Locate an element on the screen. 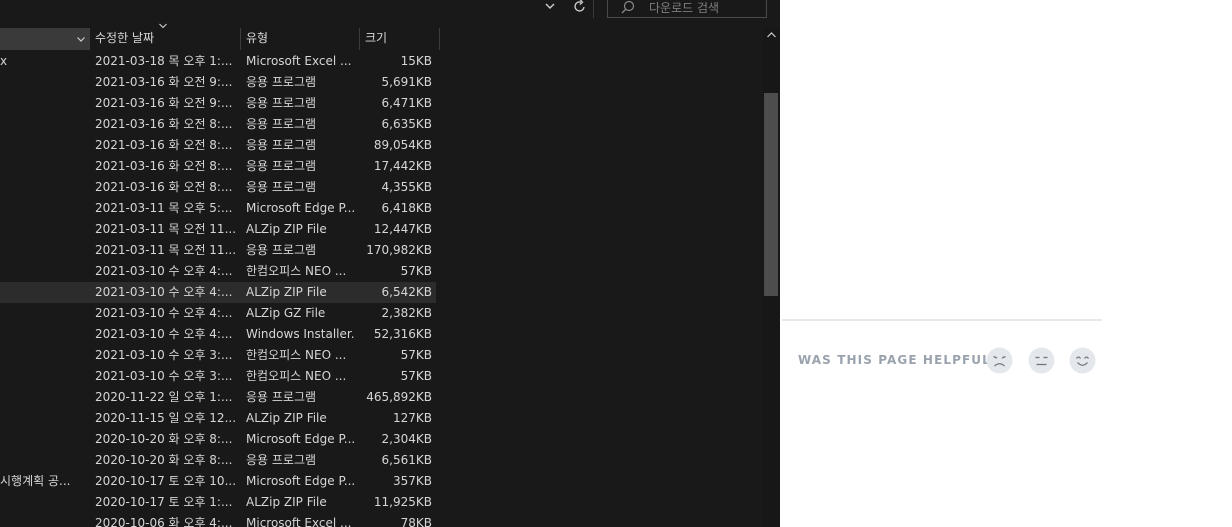  file-row: 2021-03-16 화 오전 8:... 응용 프로그램 4,355KB is located at coordinates (218, 187).